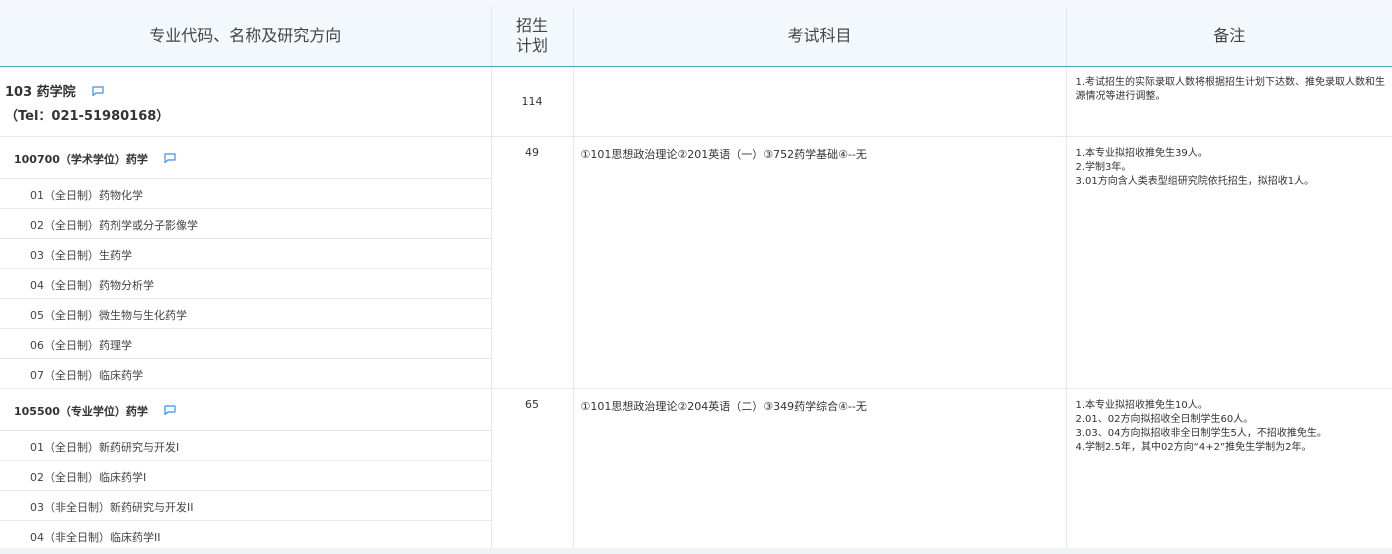  What do you see at coordinates (1141, 405) in the screenshot?
I see `note-line: 1.本专业拟招收推免生10人。` at bounding box center [1141, 405].